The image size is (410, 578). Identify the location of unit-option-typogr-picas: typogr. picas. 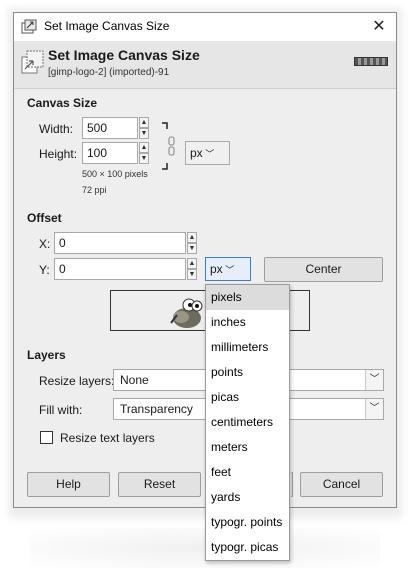
(247, 547).